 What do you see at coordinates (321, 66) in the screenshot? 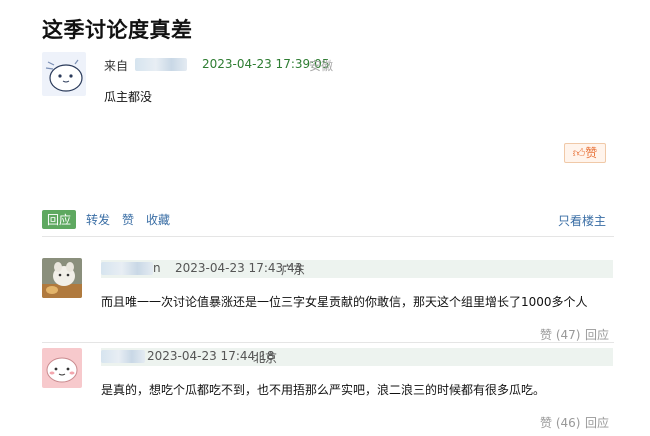
I see `post-location: 安徽` at bounding box center [321, 66].